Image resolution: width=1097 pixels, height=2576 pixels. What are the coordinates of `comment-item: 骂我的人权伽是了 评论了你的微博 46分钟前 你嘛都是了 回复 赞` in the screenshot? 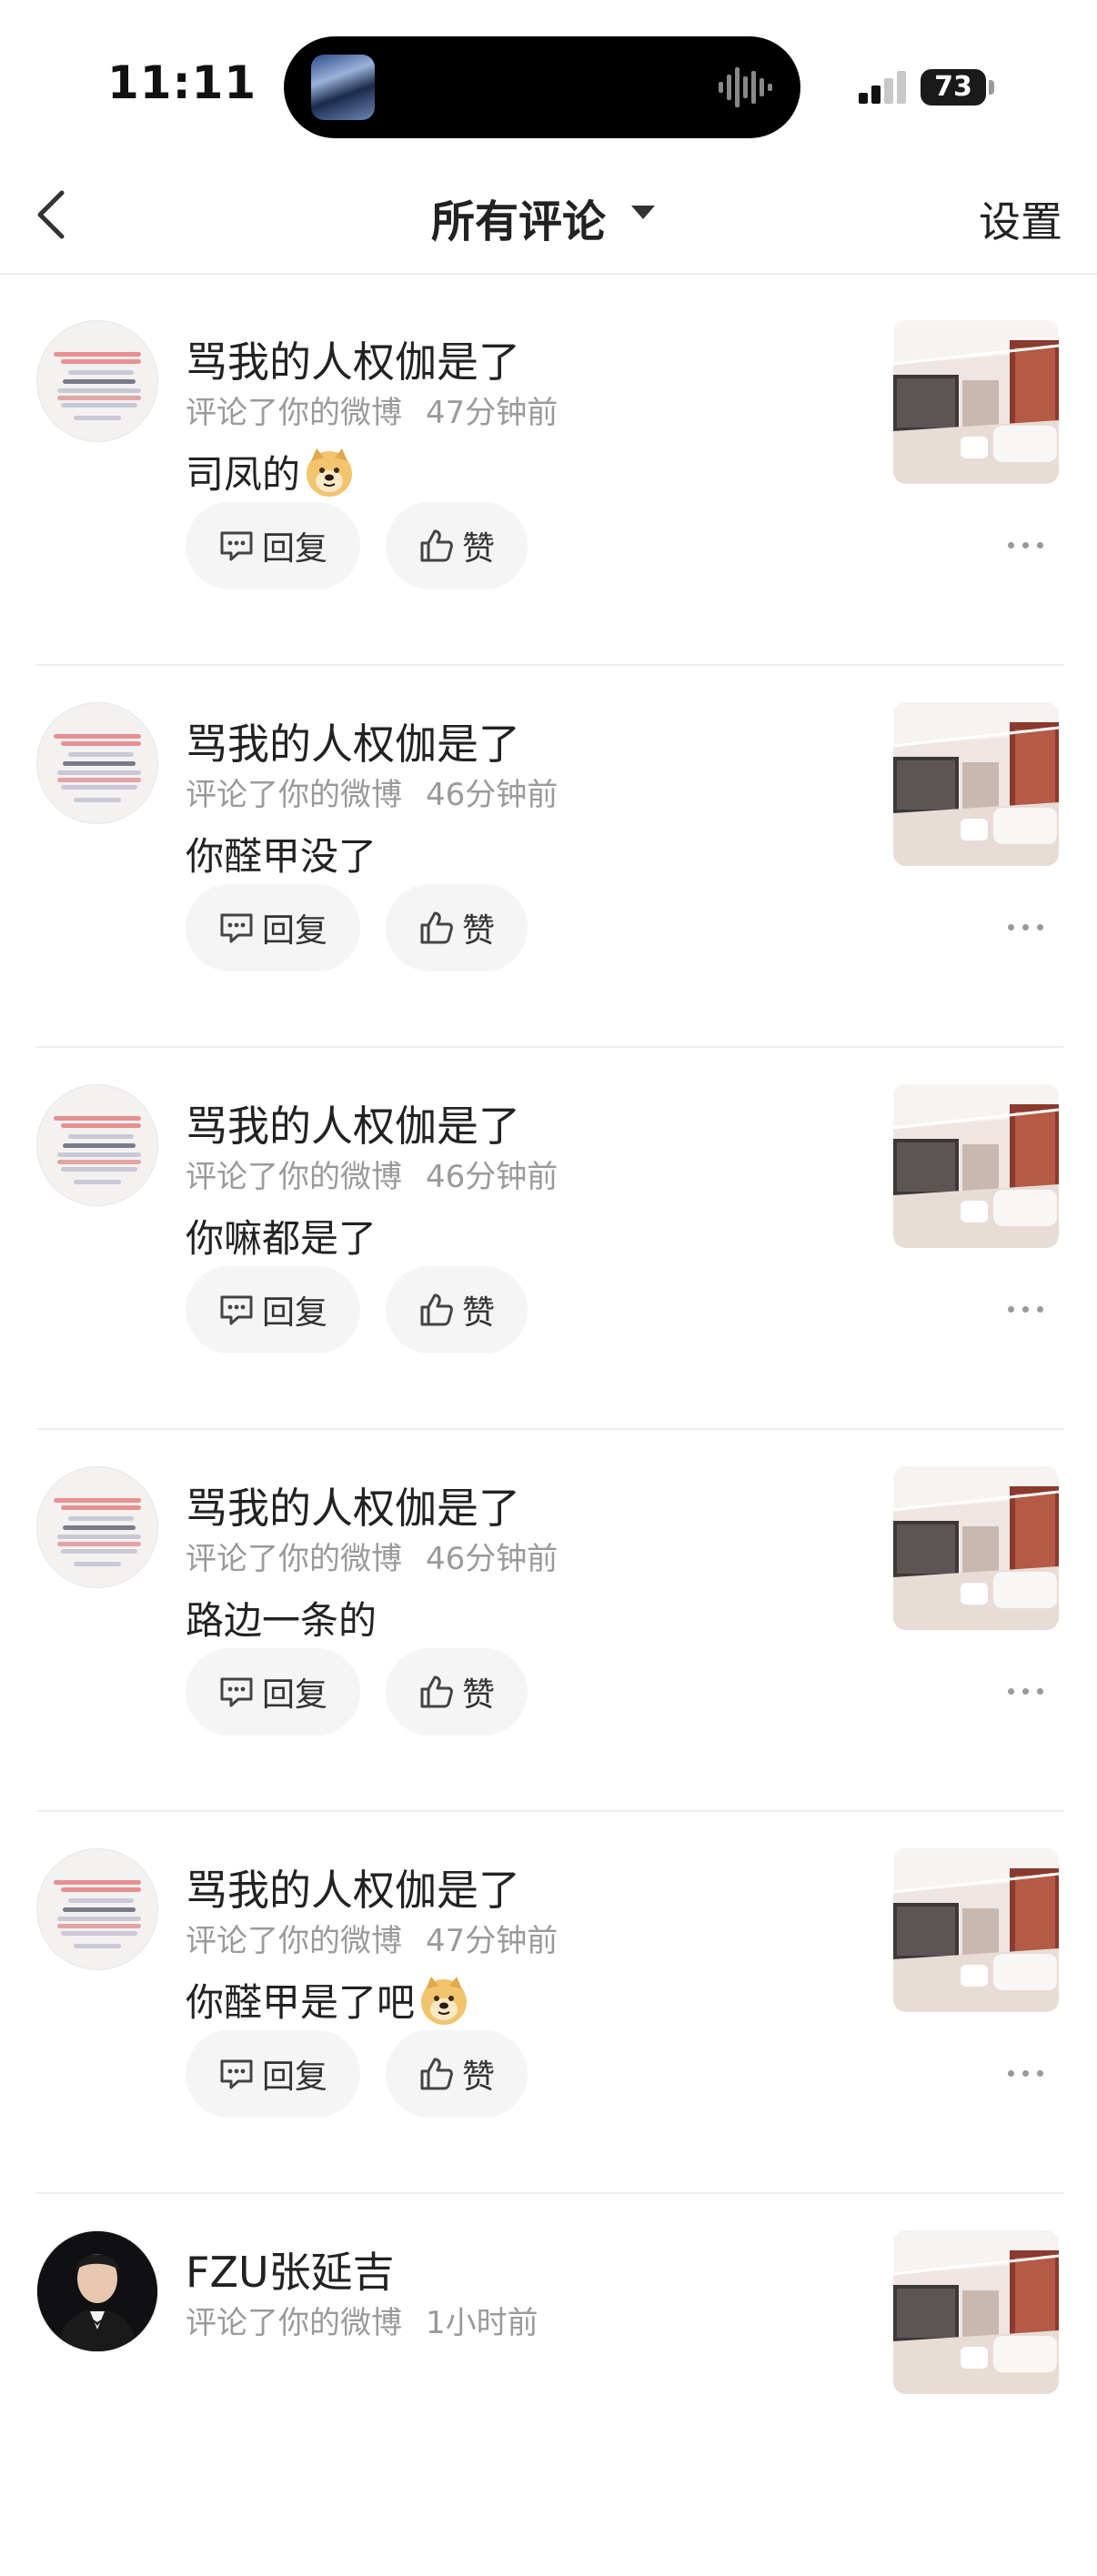 It's located at (548, 1239).